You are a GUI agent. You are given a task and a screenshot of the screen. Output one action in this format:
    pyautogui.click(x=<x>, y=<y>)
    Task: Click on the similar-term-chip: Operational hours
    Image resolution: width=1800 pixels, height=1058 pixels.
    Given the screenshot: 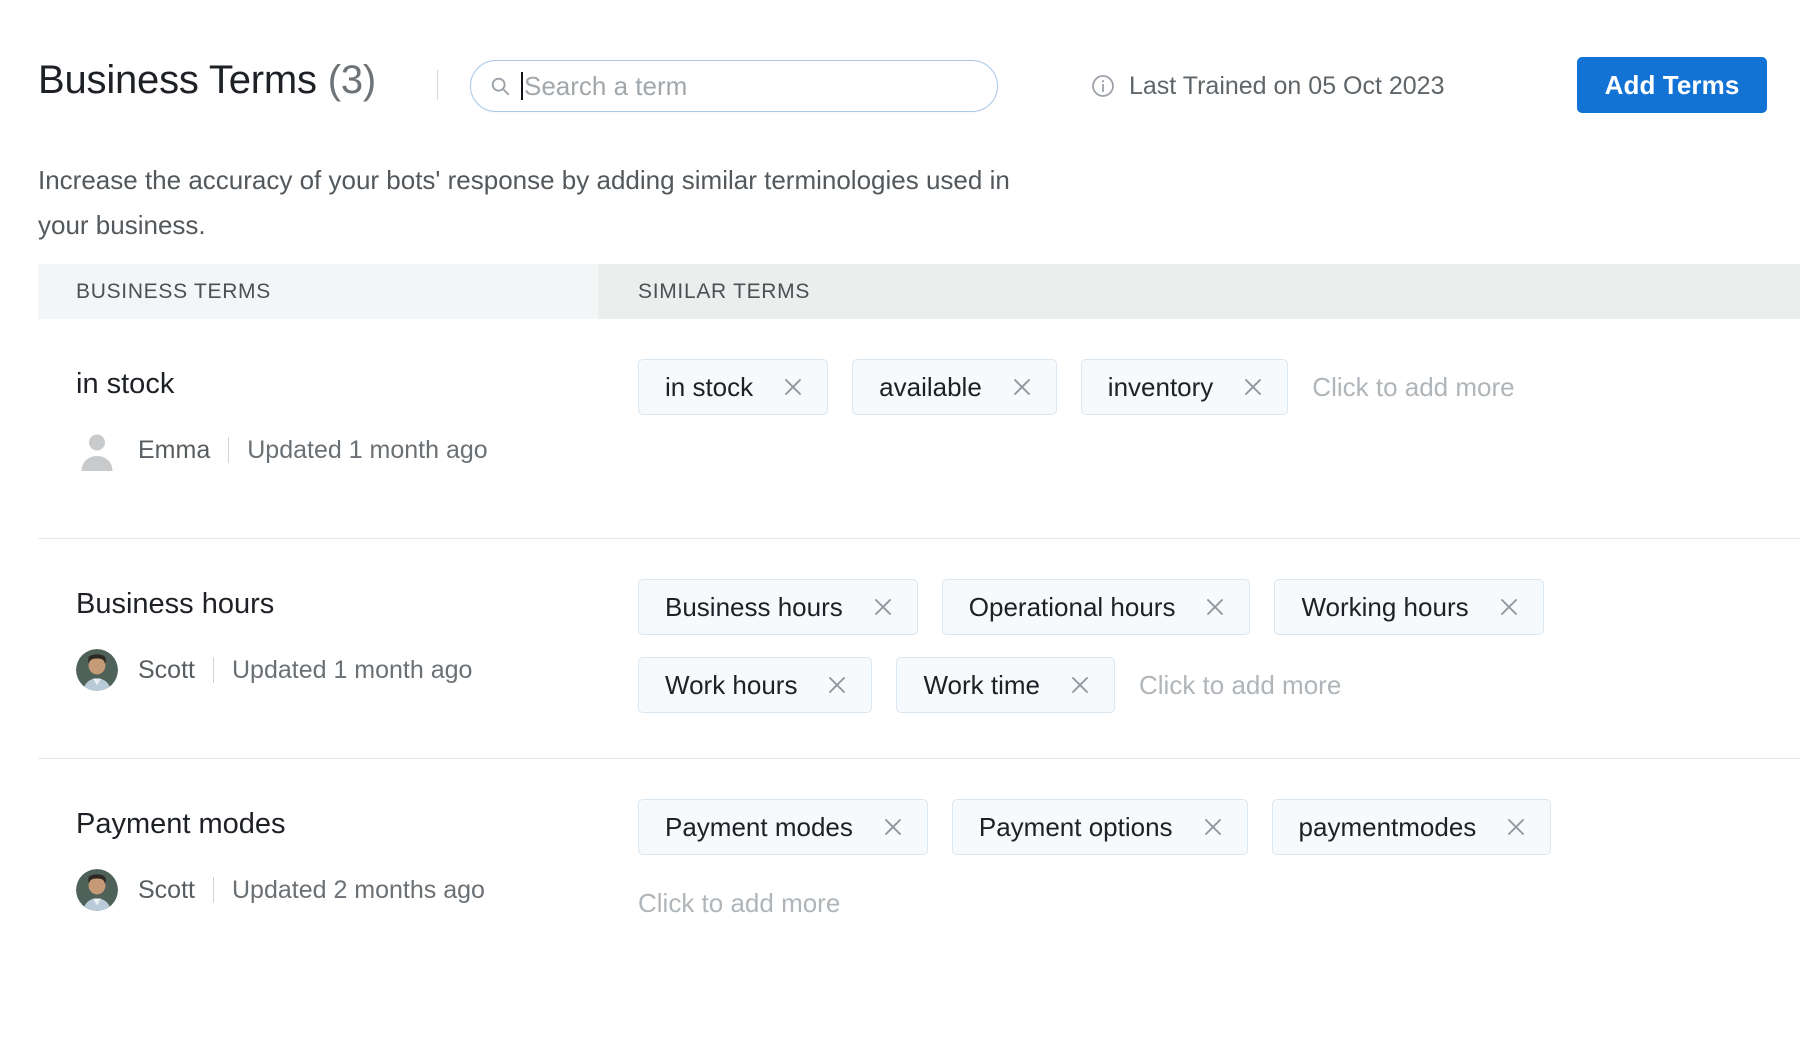 What is the action you would take?
    pyautogui.click(x=1096, y=607)
    